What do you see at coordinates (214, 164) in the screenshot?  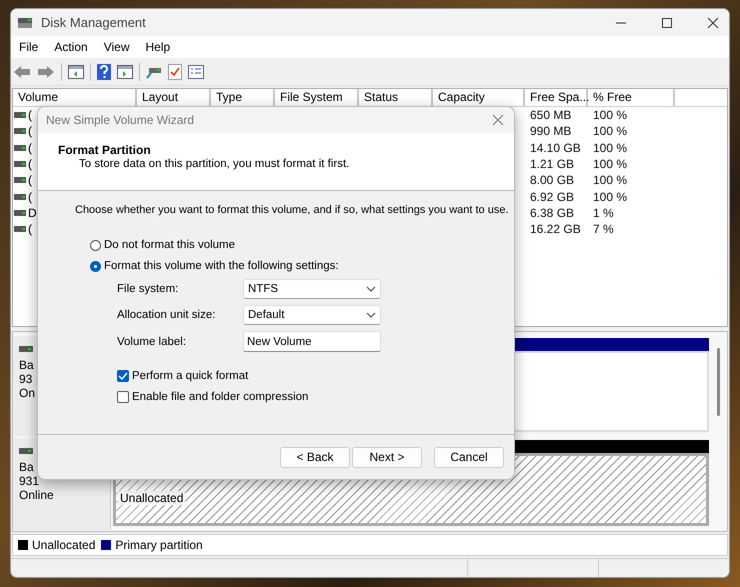 I see `page-subheading: To store data on this partition, you must format it first.` at bounding box center [214, 164].